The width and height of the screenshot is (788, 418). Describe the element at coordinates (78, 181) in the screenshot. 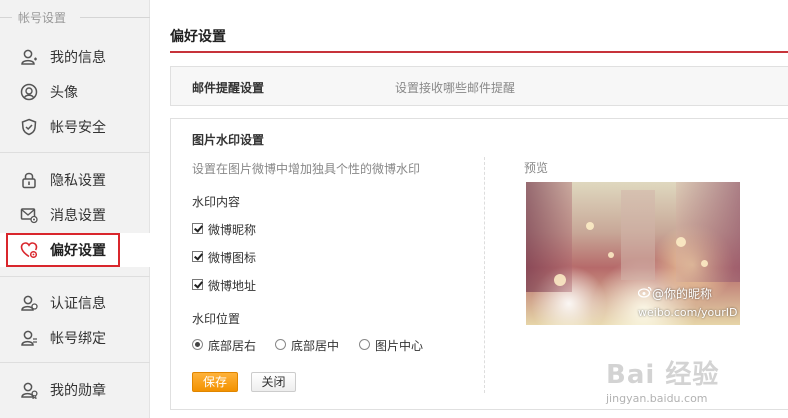

I see `sidebar-item-label: 隐私设置` at that location.